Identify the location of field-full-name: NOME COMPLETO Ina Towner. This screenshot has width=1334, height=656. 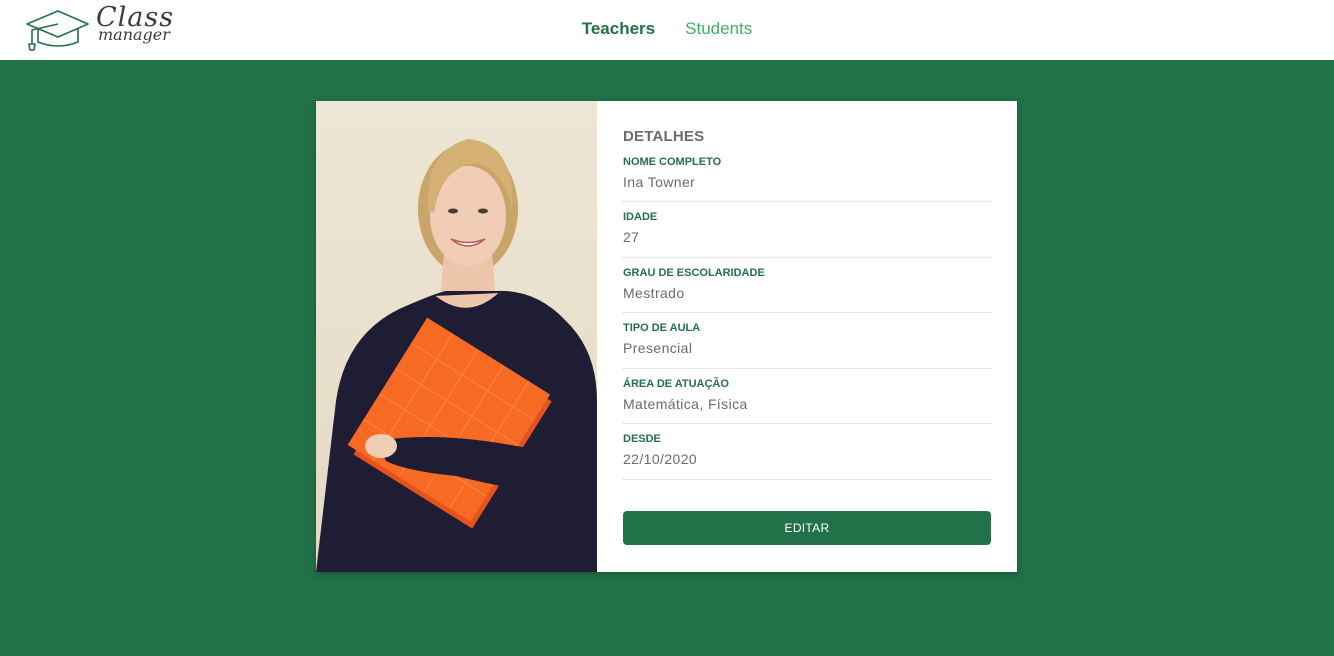
(807, 176).